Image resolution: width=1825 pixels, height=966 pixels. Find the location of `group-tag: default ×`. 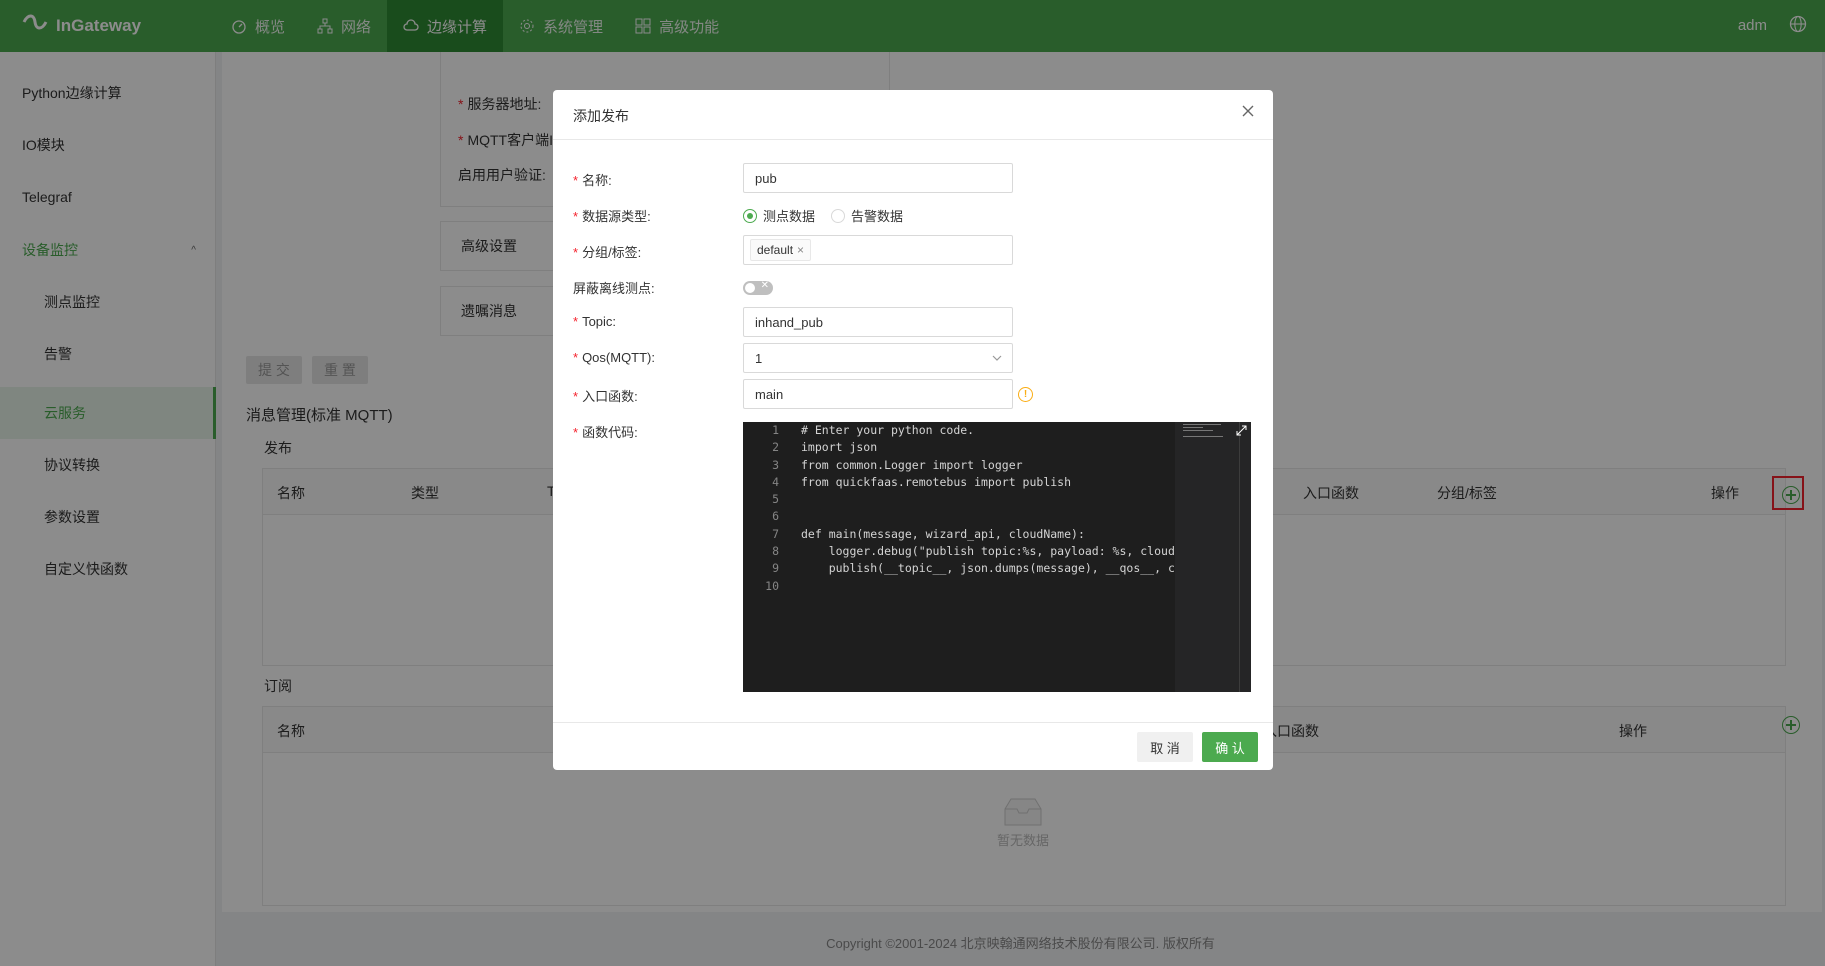

group-tag: default × is located at coordinates (781, 250).